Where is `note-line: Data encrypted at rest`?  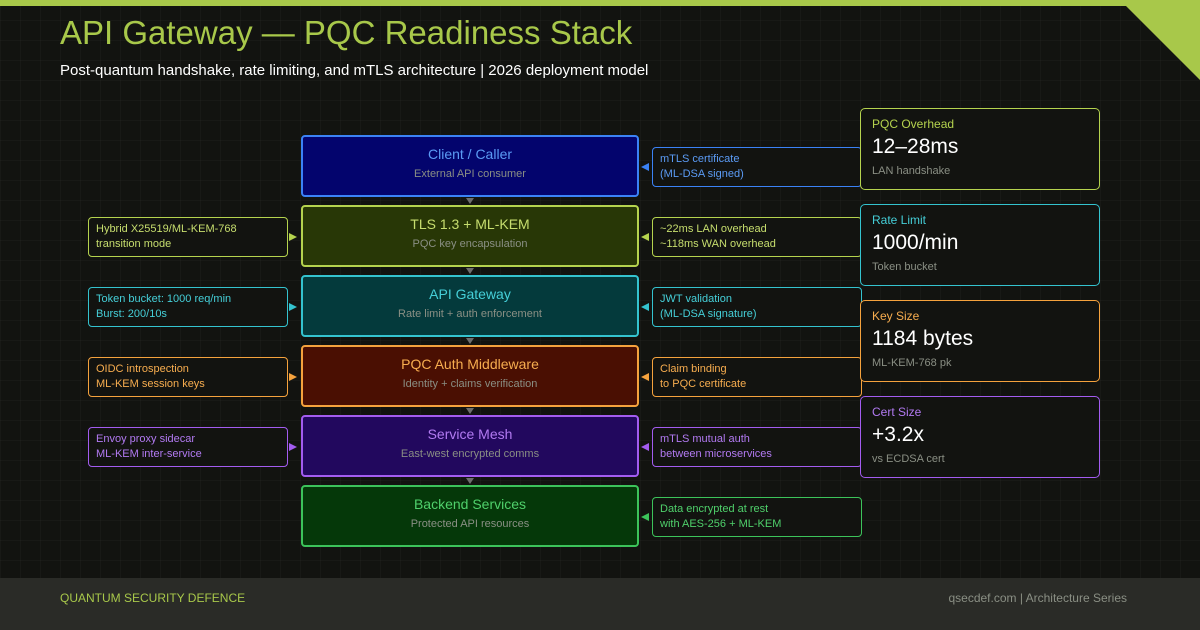
note-line: Data encrypted at rest is located at coordinates (714, 509).